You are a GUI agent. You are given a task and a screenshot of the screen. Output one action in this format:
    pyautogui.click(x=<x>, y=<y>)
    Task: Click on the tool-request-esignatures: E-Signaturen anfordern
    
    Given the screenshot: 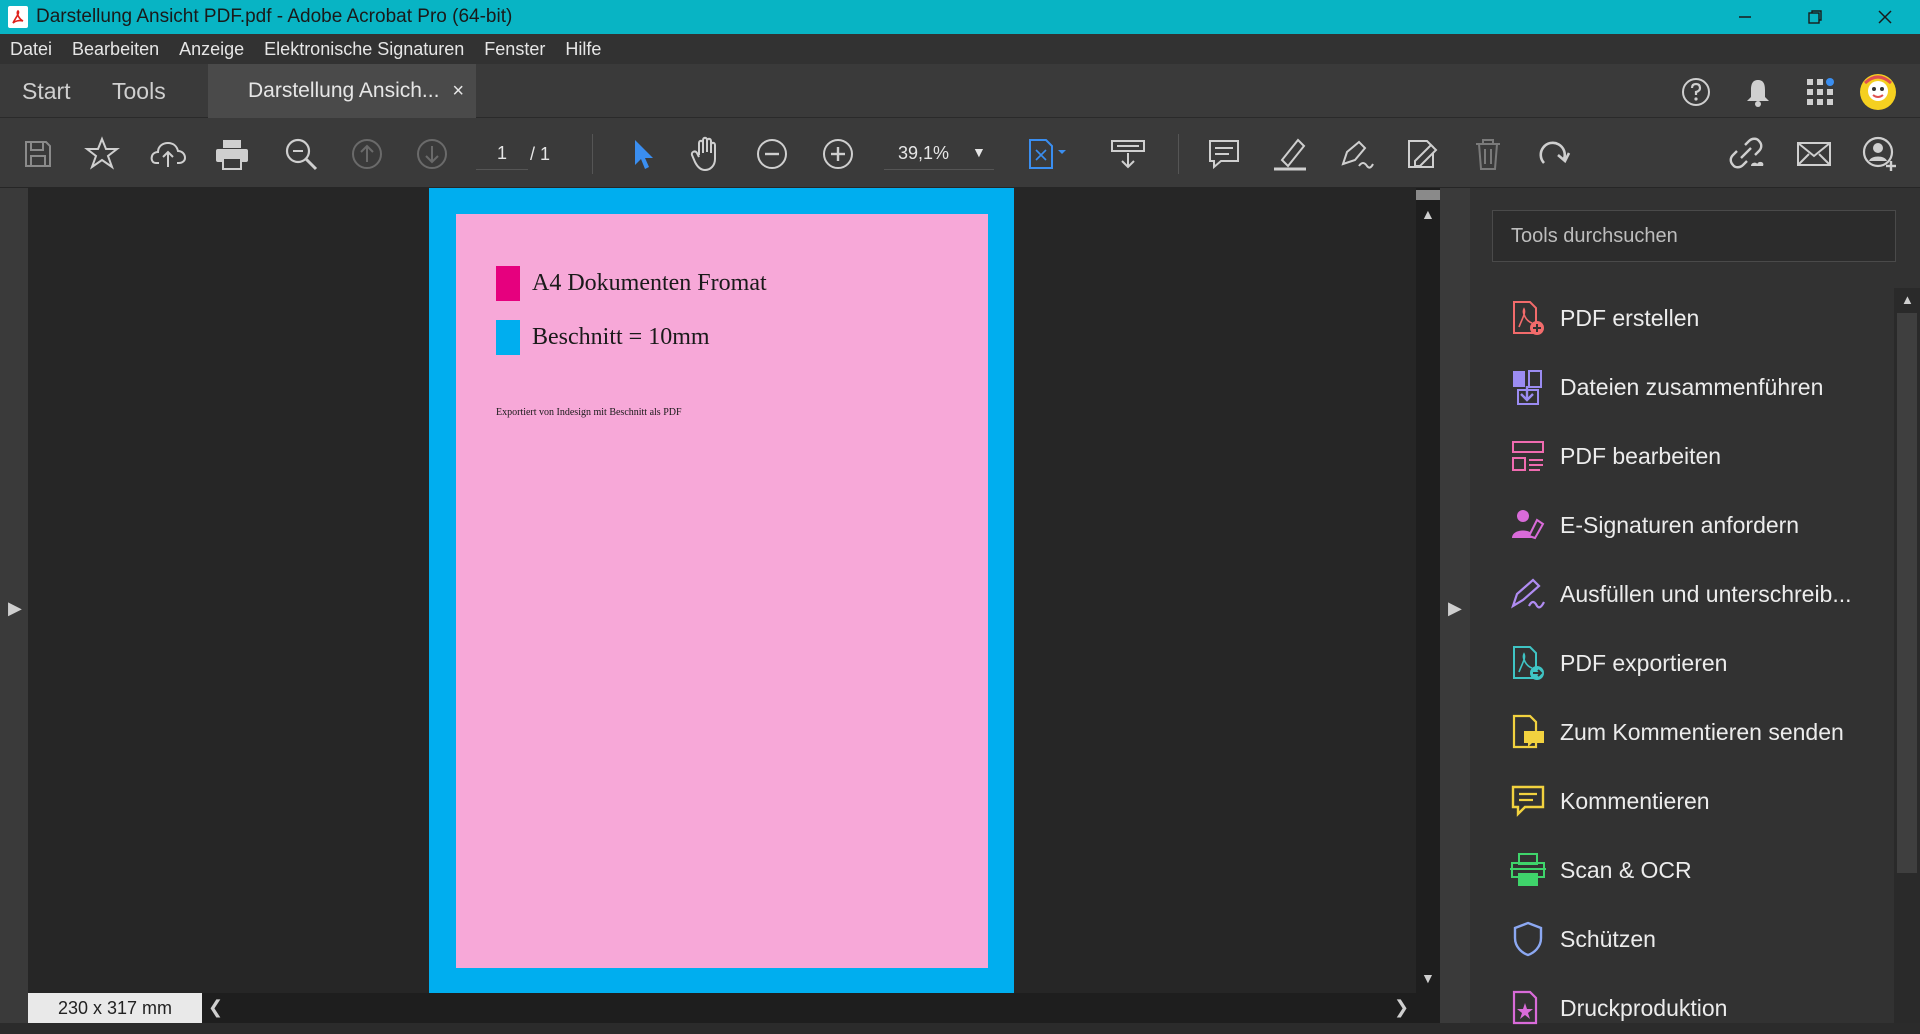 What is the action you would take?
    pyautogui.click(x=1653, y=525)
    